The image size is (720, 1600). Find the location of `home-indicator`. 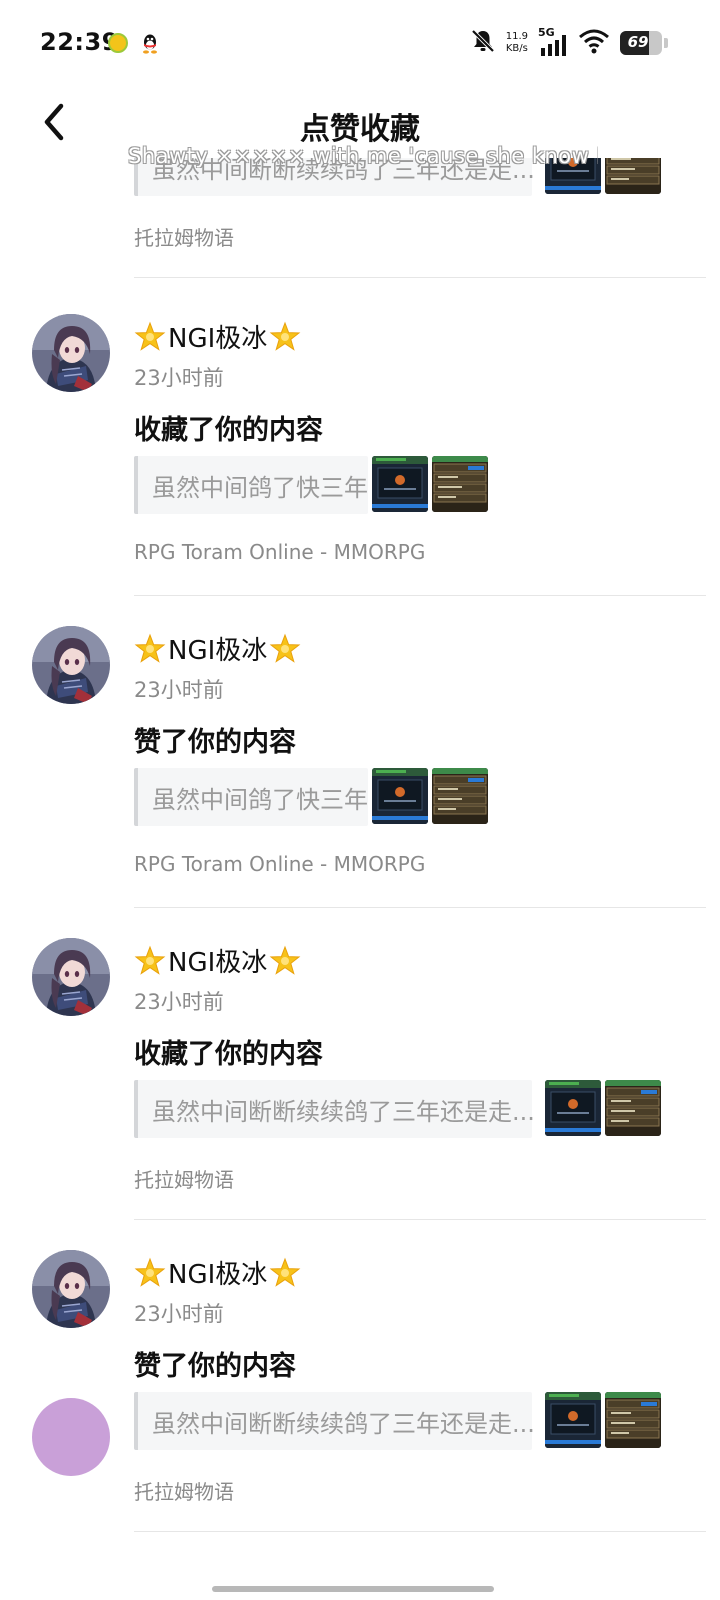

home-indicator is located at coordinates (353, 1589).